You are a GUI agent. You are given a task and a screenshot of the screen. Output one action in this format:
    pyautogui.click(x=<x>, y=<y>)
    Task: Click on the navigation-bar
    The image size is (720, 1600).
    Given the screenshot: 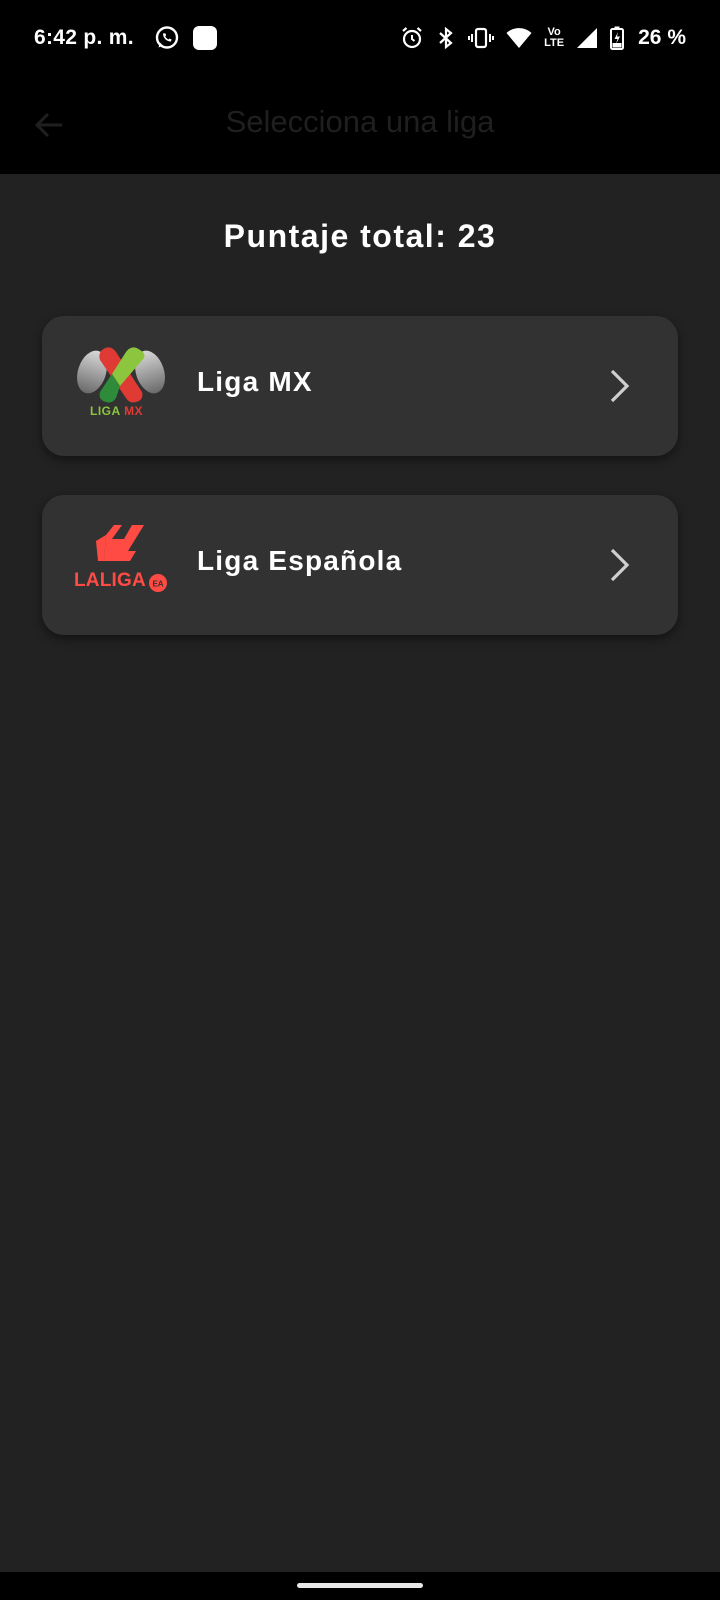 What is the action you would take?
    pyautogui.click(x=360, y=1586)
    